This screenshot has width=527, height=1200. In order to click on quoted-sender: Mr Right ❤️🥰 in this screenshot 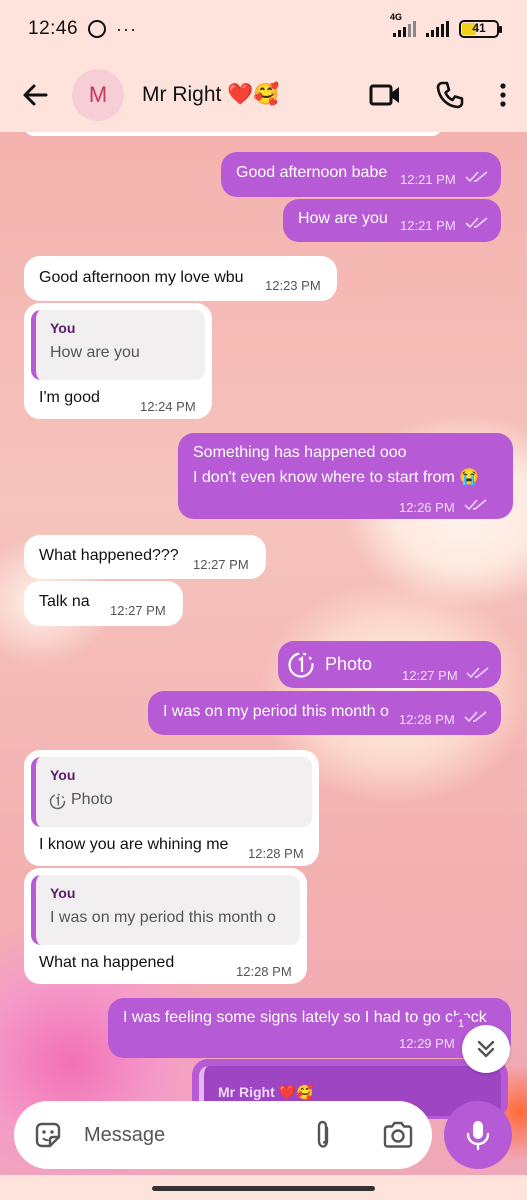, I will do `click(266, 1092)`.